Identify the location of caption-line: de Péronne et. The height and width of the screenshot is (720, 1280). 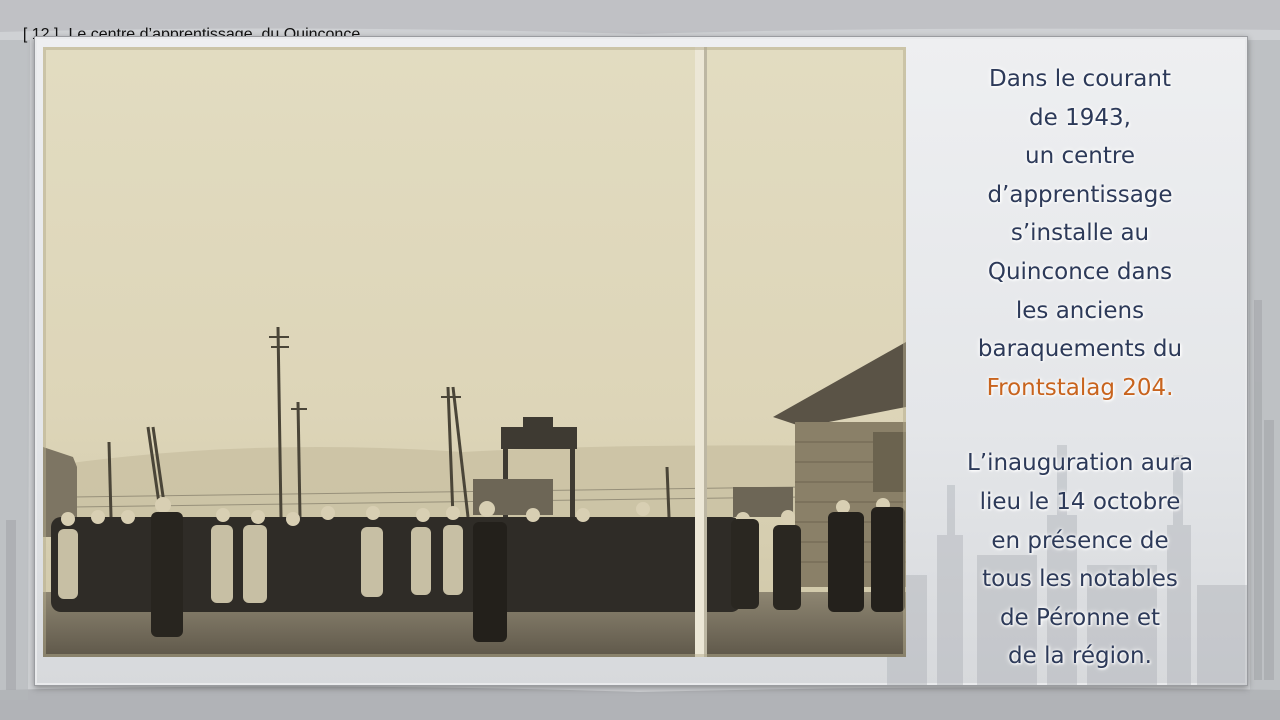
(1080, 617).